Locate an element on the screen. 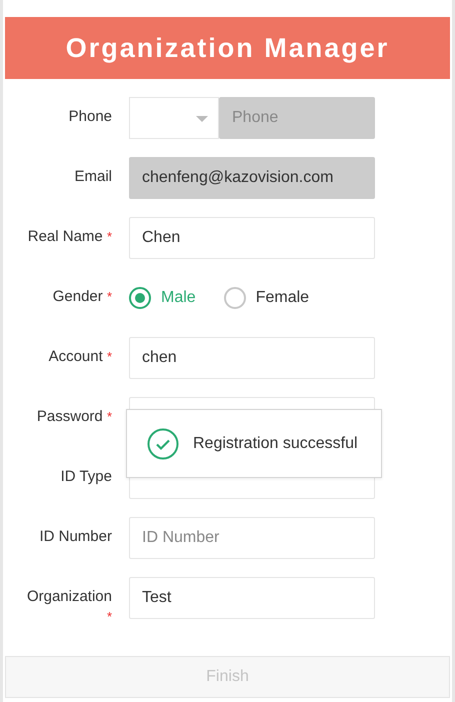 The image size is (455, 702). field-label: ID Number is located at coordinates (75, 537).